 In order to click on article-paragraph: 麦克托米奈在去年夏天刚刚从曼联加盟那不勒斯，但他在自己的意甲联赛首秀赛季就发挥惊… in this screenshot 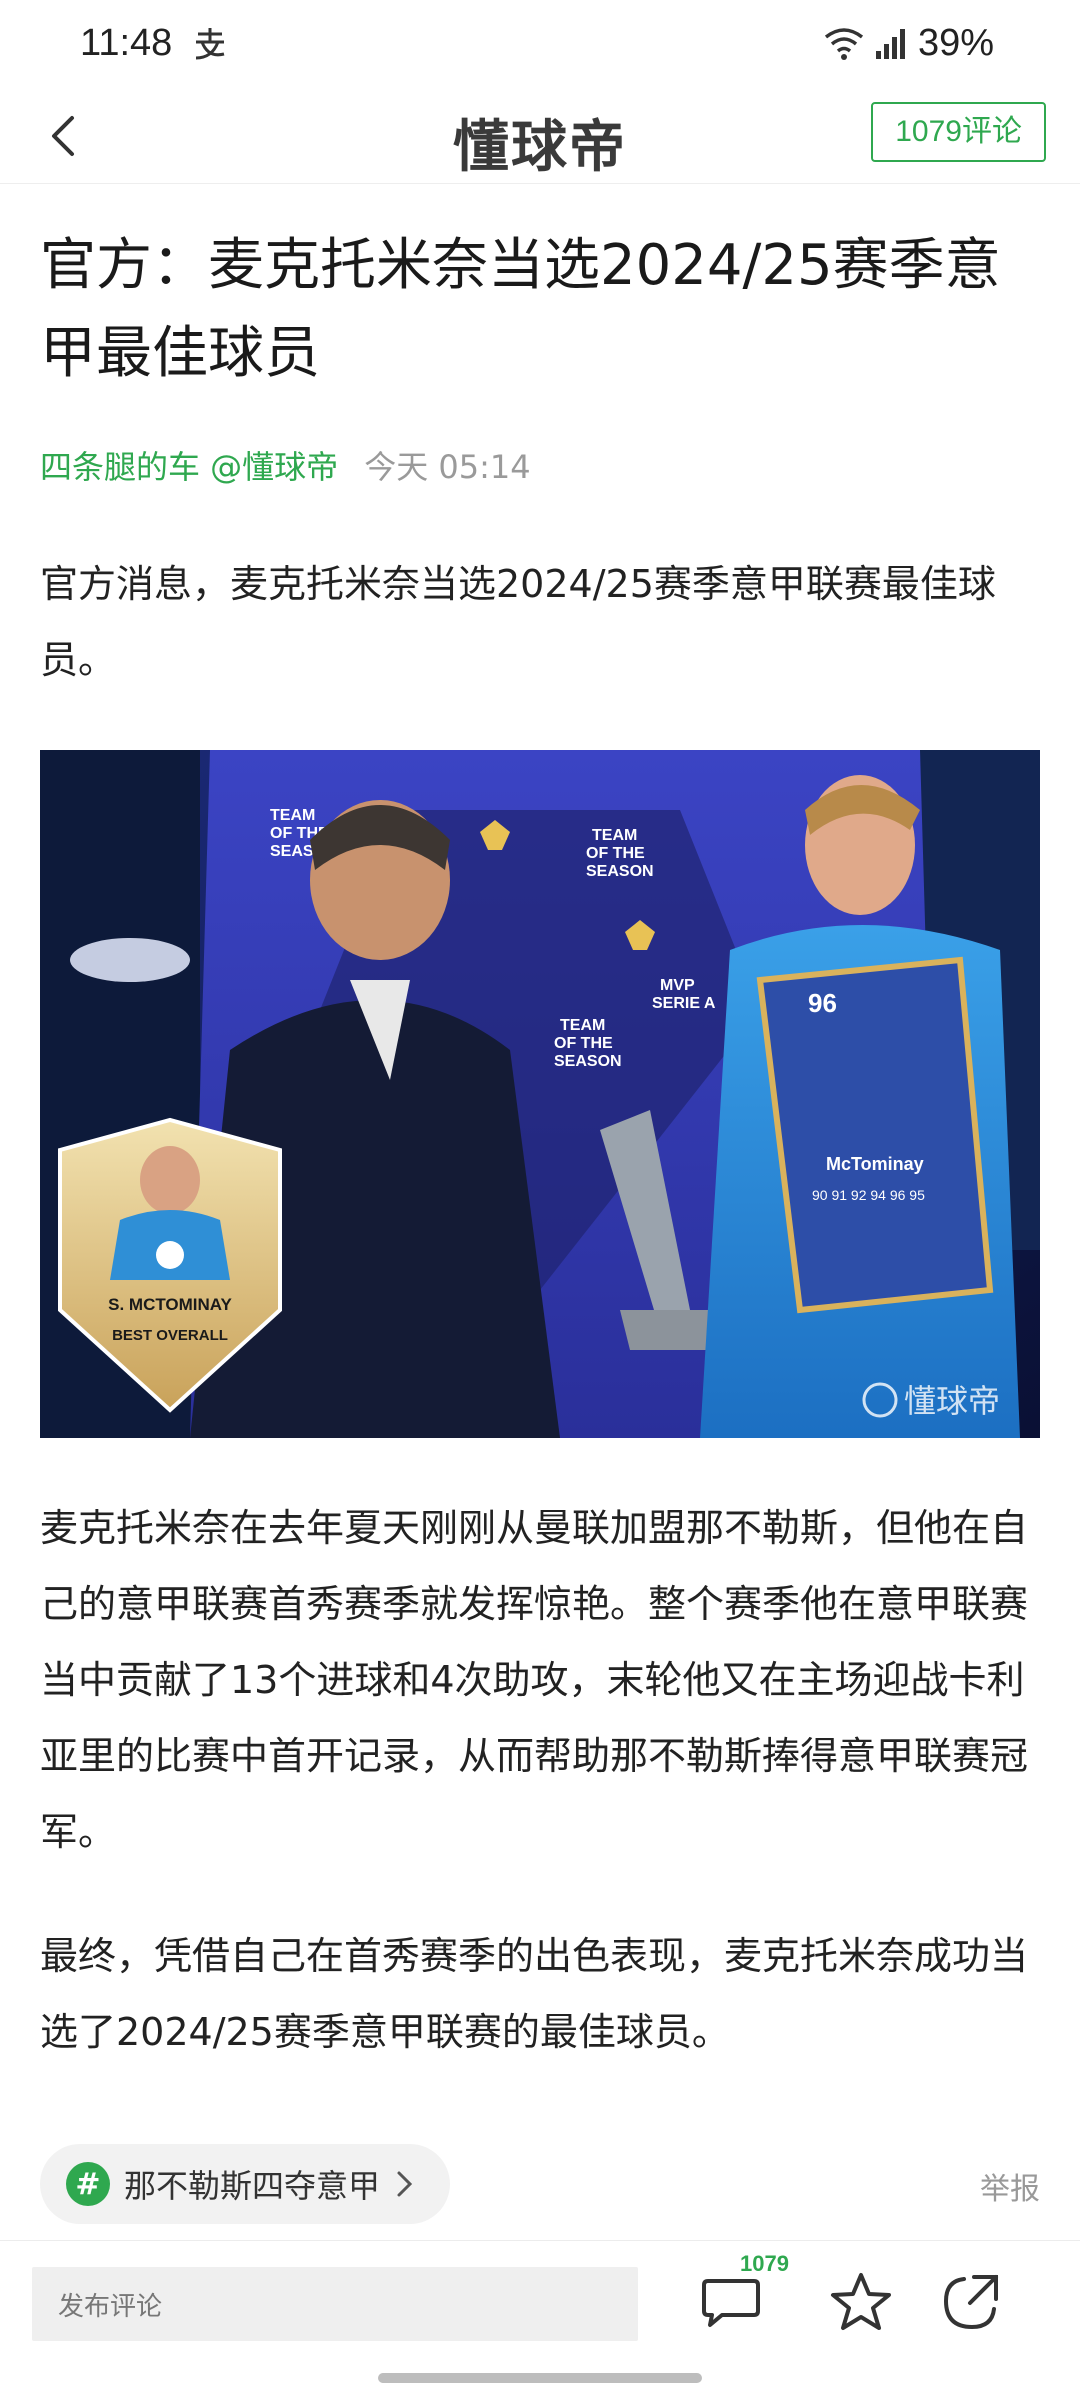, I will do `click(534, 1680)`.